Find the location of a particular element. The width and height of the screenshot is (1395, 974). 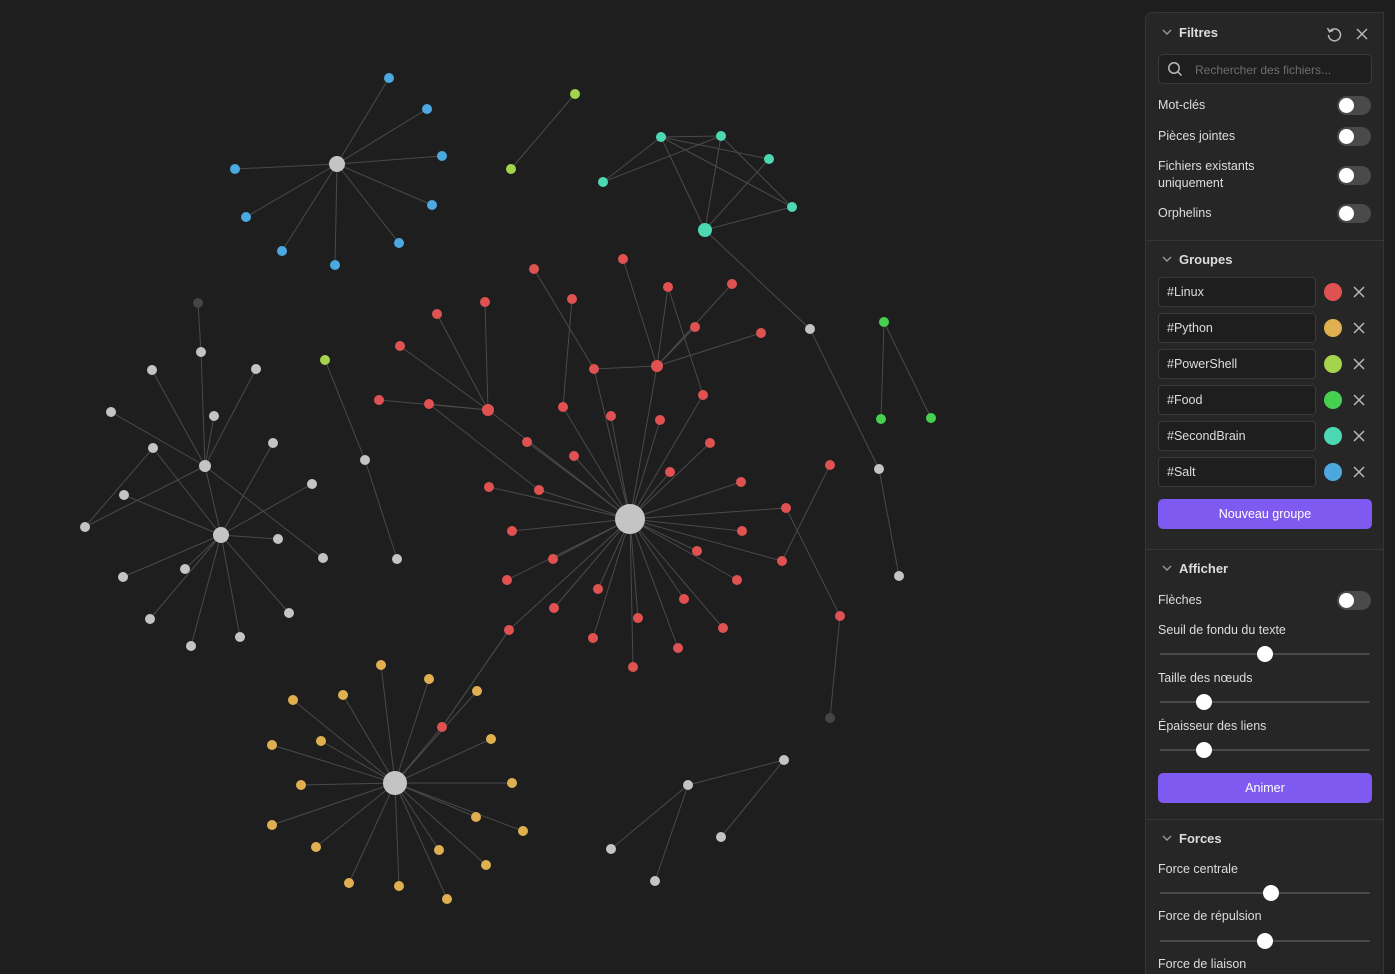

file-search-input is located at coordinates (1280, 70).